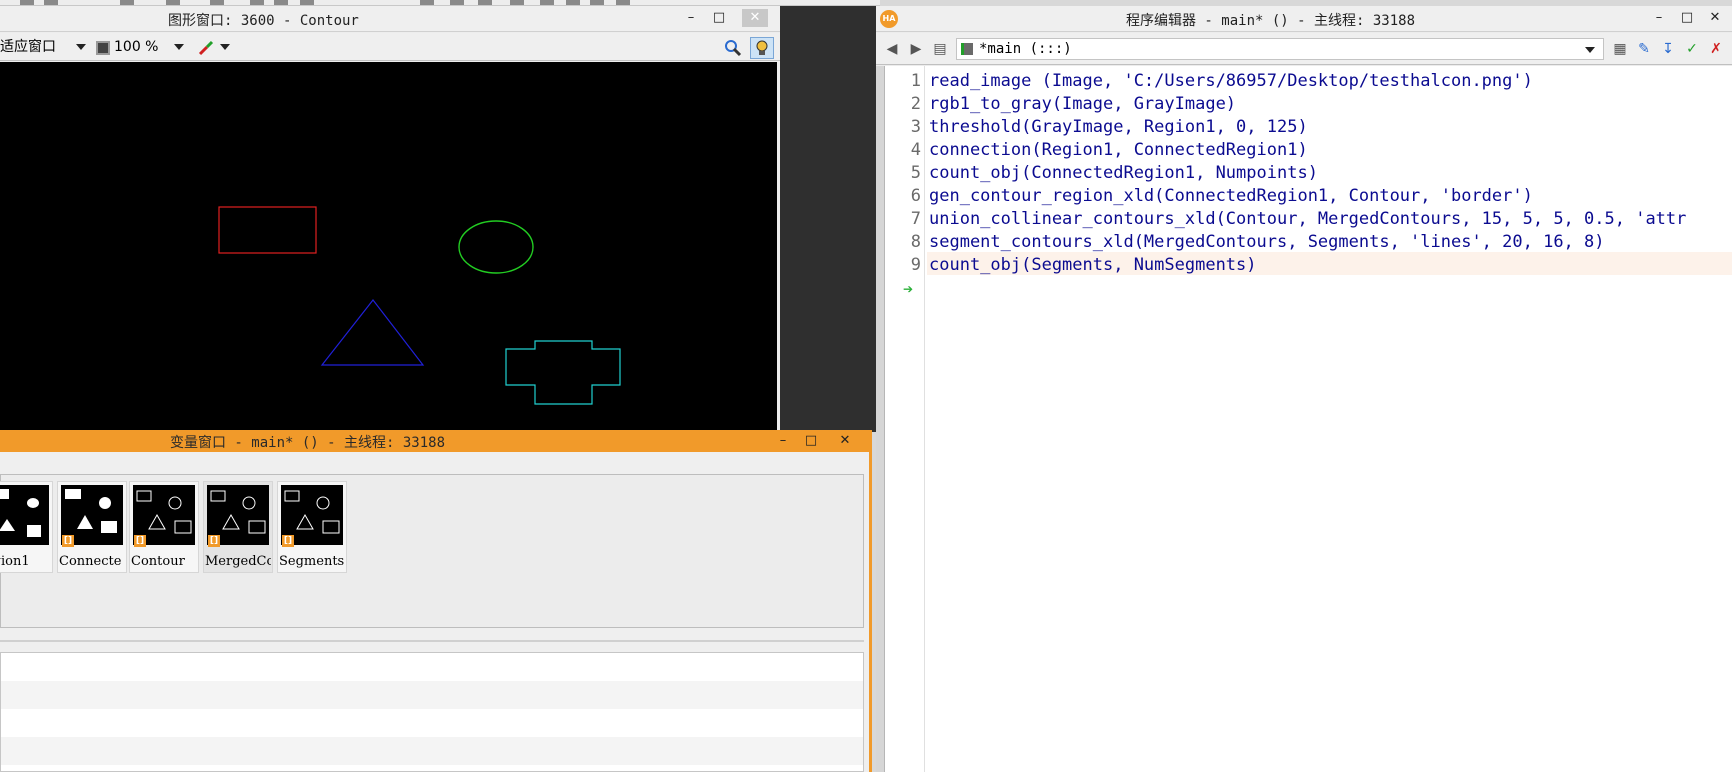  Describe the element at coordinates (915, 127) in the screenshot. I see `line-number: 3` at that location.